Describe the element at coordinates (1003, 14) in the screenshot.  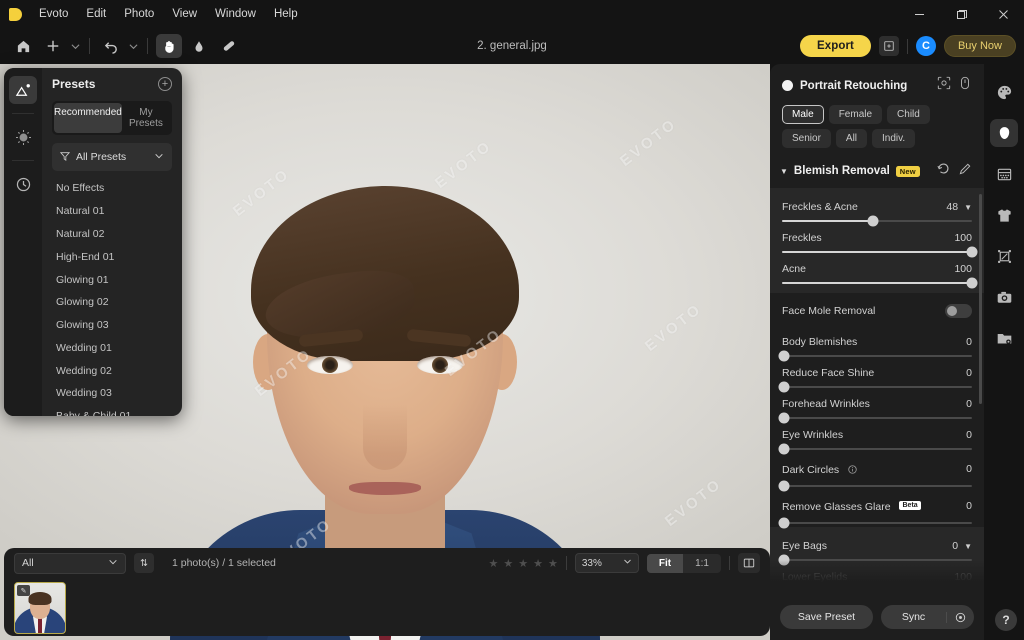
I see `close-button` at that location.